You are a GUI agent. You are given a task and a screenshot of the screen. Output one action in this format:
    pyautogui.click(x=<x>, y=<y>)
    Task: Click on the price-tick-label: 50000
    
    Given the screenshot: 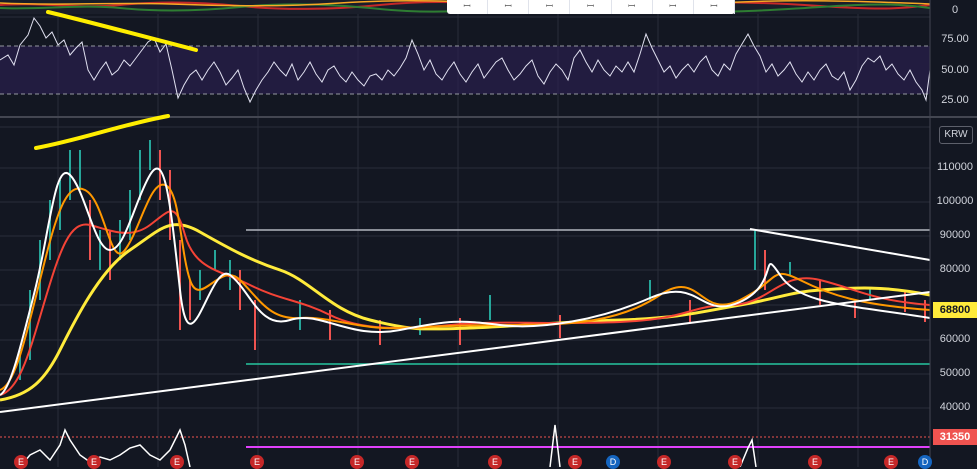 What is the action you would take?
    pyautogui.click(x=955, y=373)
    